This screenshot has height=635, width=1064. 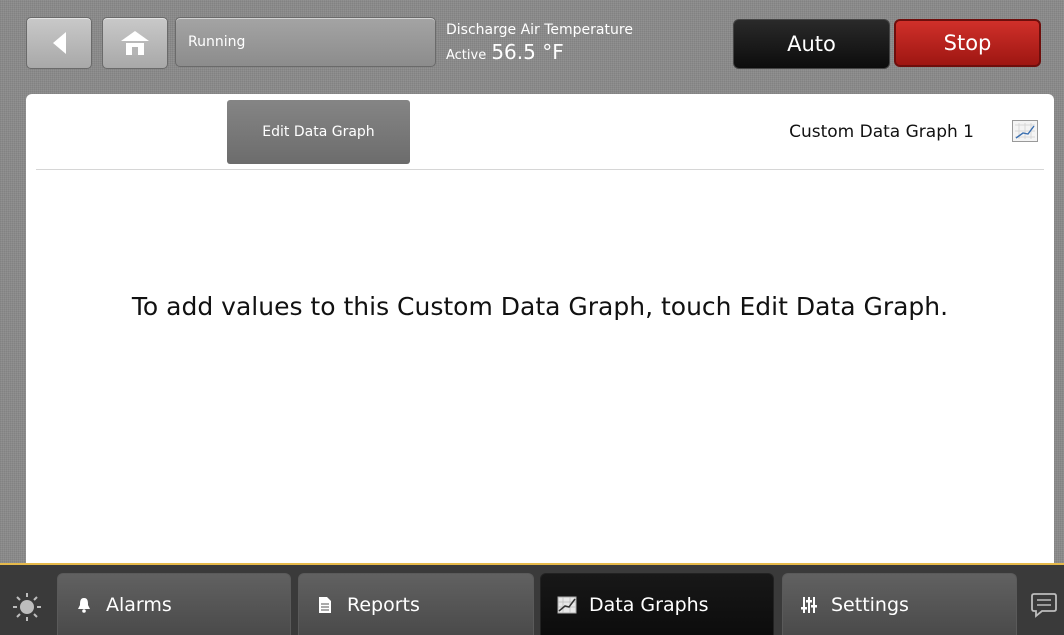 What do you see at coordinates (649, 604) in the screenshot?
I see `tab-label: Data Graphs` at bounding box center [649, 604].